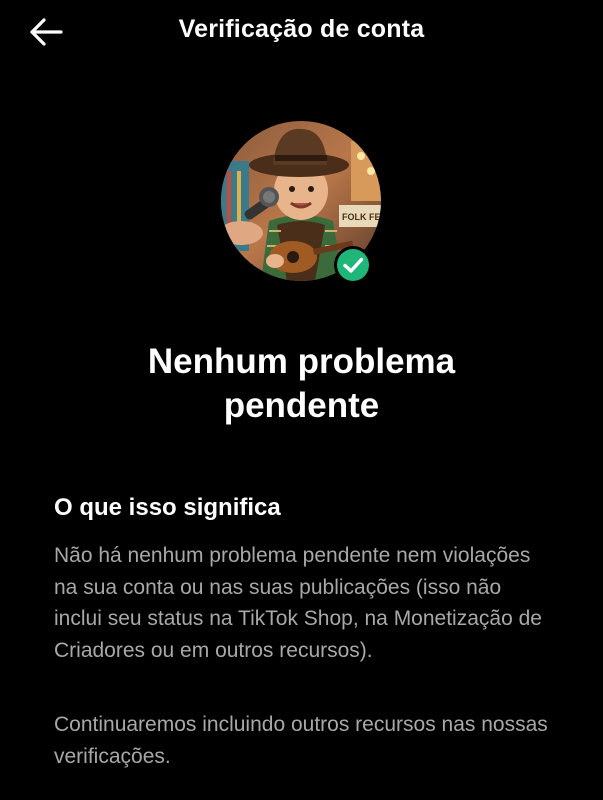  I want to click on status-heading-line-1: Nenhum problema, so click(301, 361).